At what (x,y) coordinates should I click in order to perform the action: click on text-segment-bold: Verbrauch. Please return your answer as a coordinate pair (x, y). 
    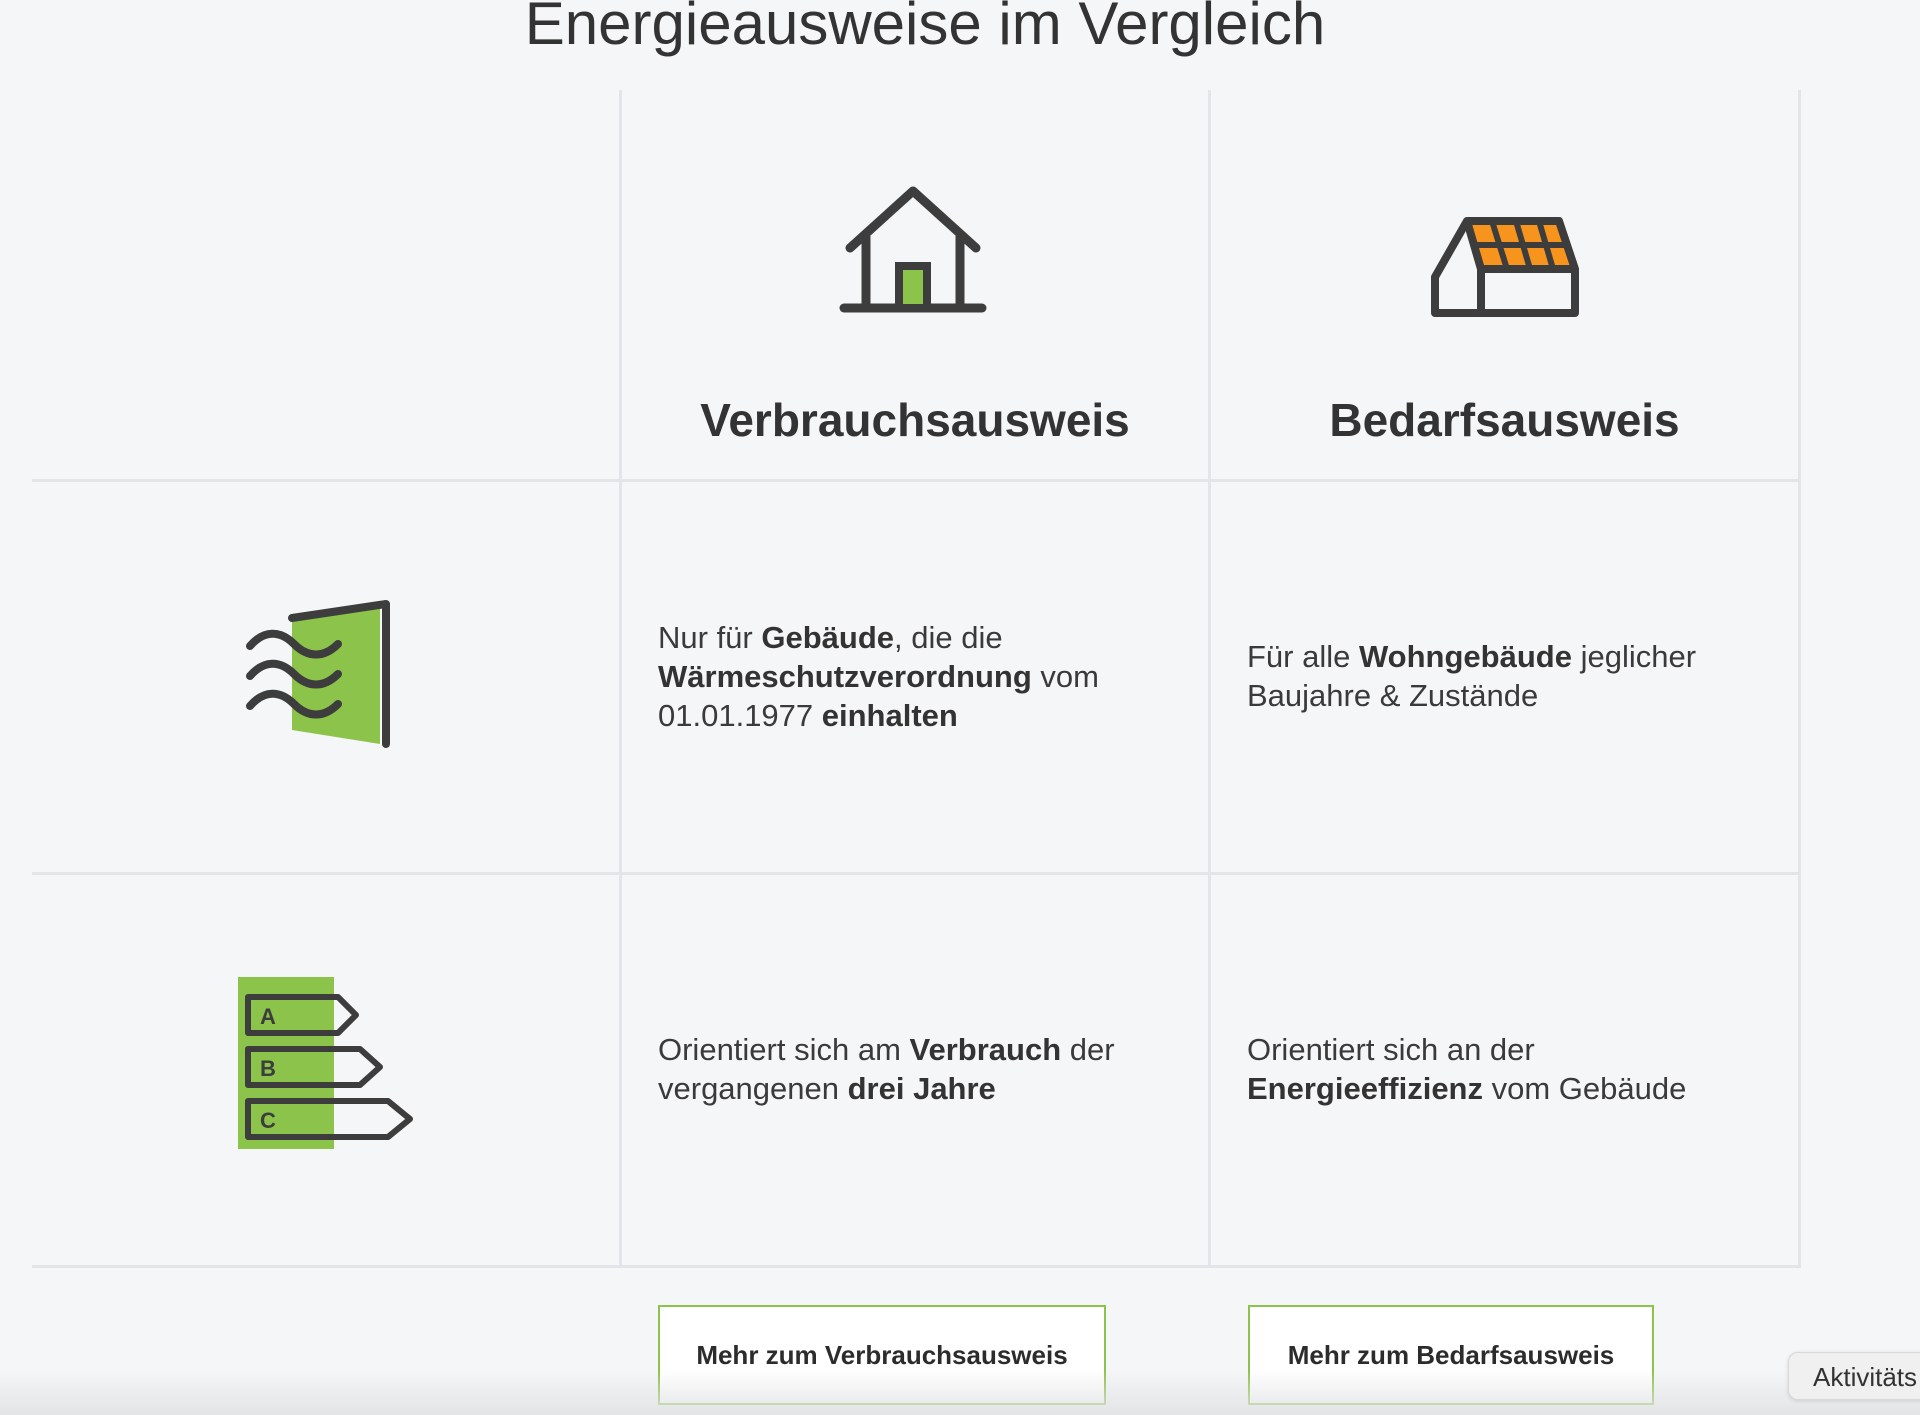
    Looking at the image, I should click on (985, 1049).